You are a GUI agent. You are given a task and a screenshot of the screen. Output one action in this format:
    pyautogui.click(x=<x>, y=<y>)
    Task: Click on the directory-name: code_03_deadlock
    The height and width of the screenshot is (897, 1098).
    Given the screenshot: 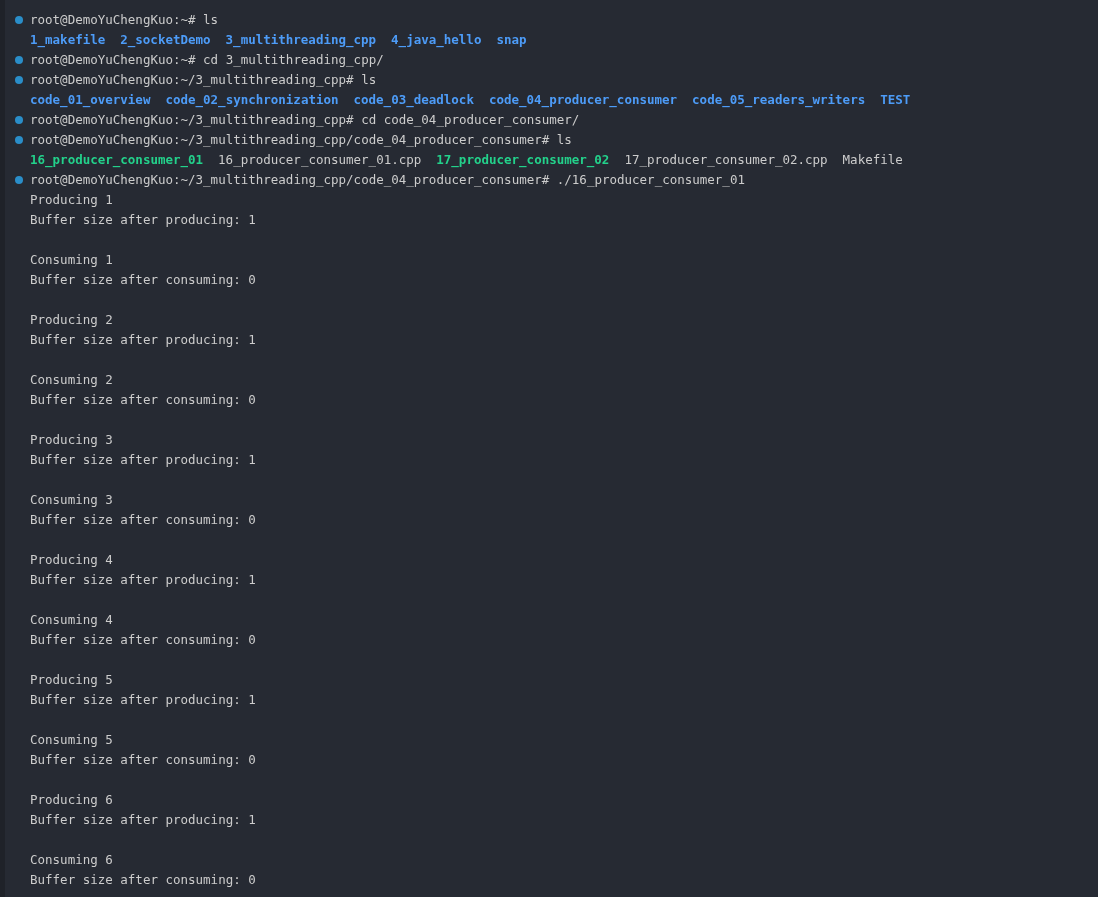 What is the action you would take?
    pyautogui.click(x=413, y=100)
    